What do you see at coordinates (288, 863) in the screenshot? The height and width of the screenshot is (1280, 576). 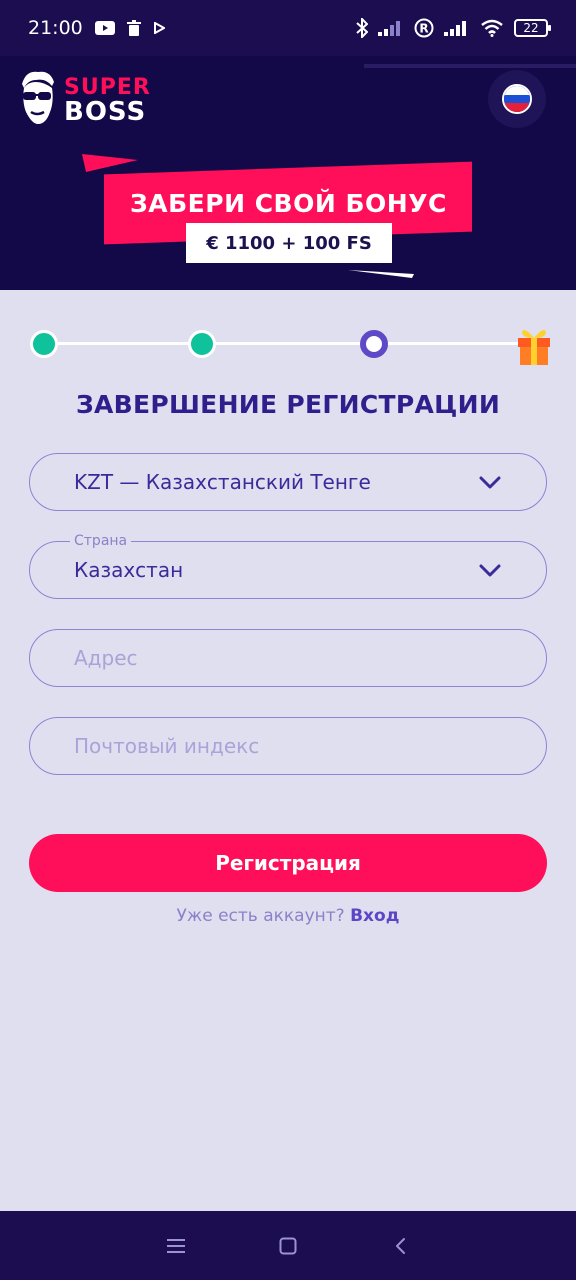 I see `register-button: Регистрация` at bounding box center [288, 863].